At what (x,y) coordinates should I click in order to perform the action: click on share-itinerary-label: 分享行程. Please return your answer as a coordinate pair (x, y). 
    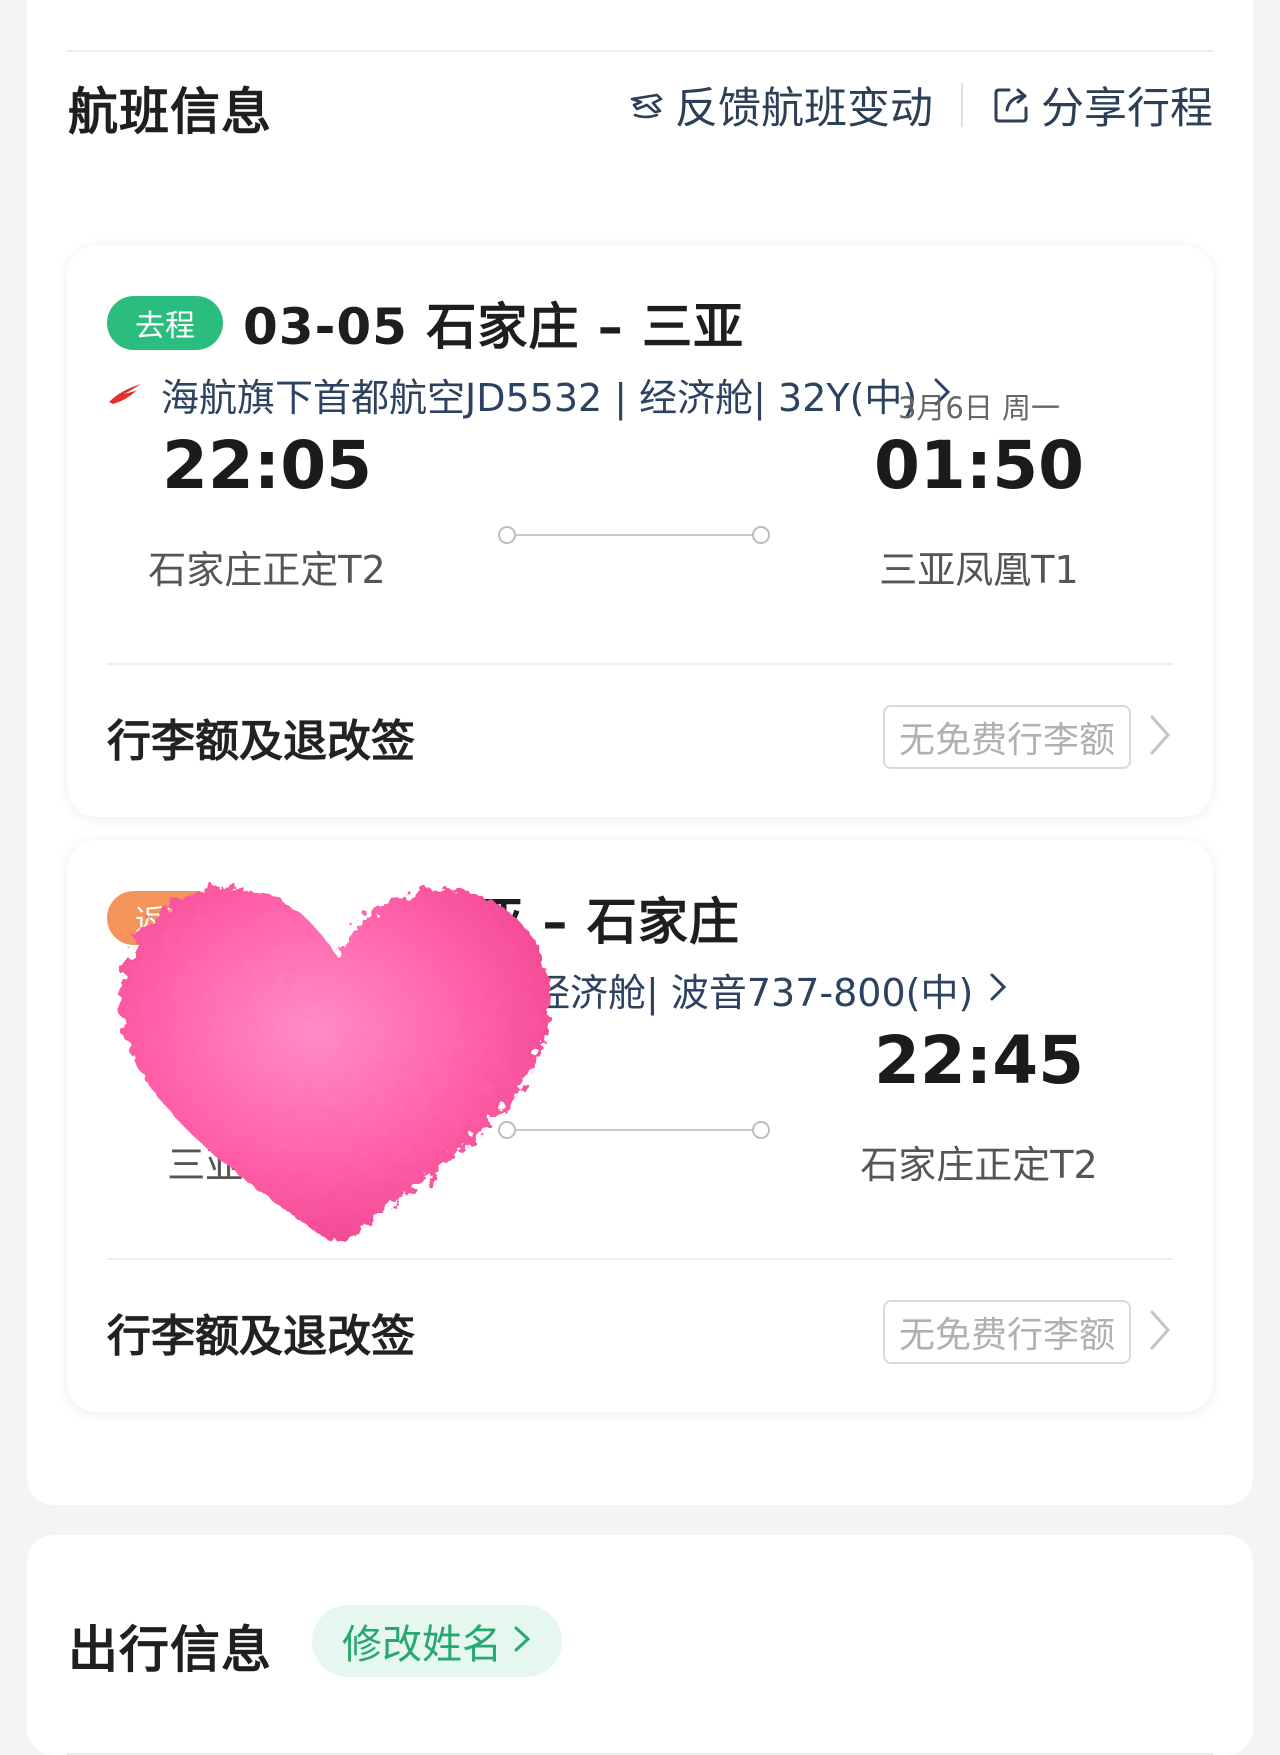
    Looking at the image, I should click on (1127, 109).